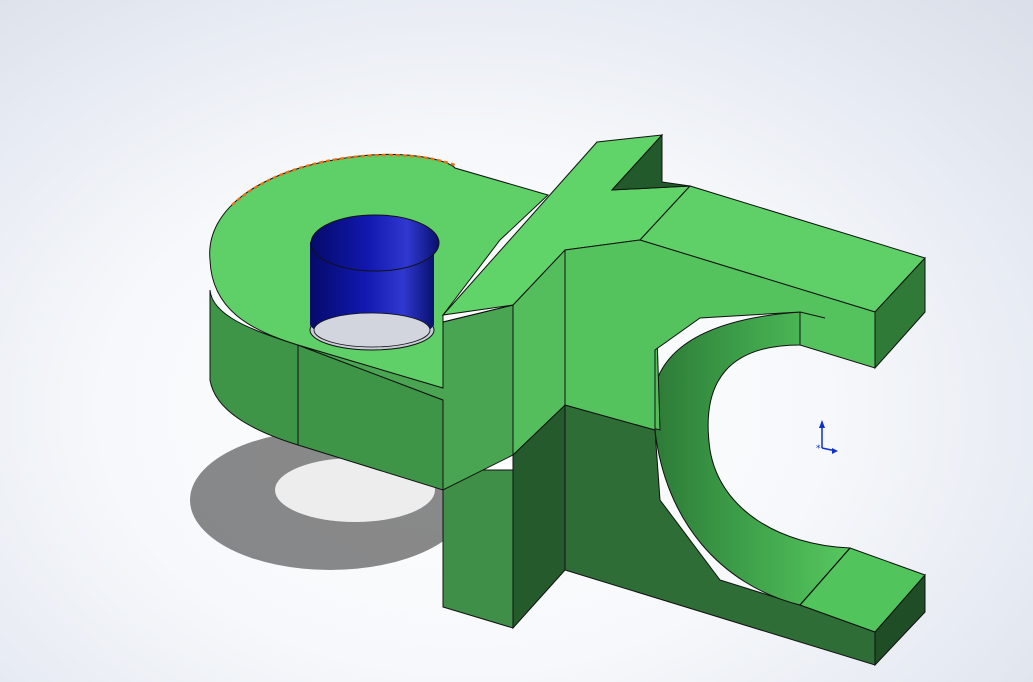 Image resolution: width=1033 pixels, height=682 pixels. Describe the element at coordinates (827, 437) in the screenshot. I see `origin-triad-icon: *` at that location.